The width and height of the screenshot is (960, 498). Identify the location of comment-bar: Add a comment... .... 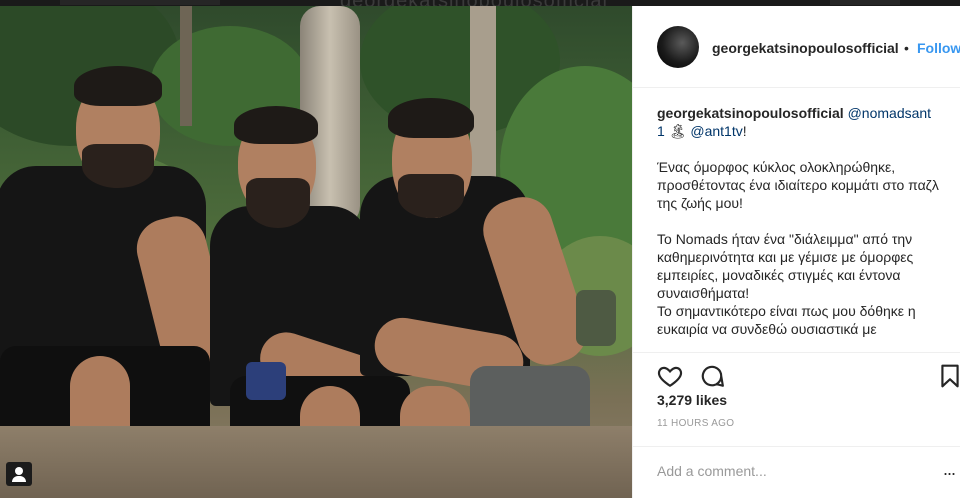
(796, 472).